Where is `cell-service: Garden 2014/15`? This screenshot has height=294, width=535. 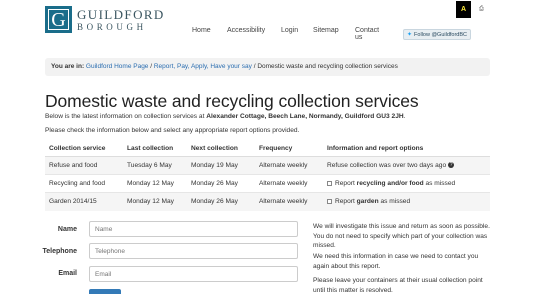
cell-service: Garden 2014/15 is located at coordinates (84, 201).